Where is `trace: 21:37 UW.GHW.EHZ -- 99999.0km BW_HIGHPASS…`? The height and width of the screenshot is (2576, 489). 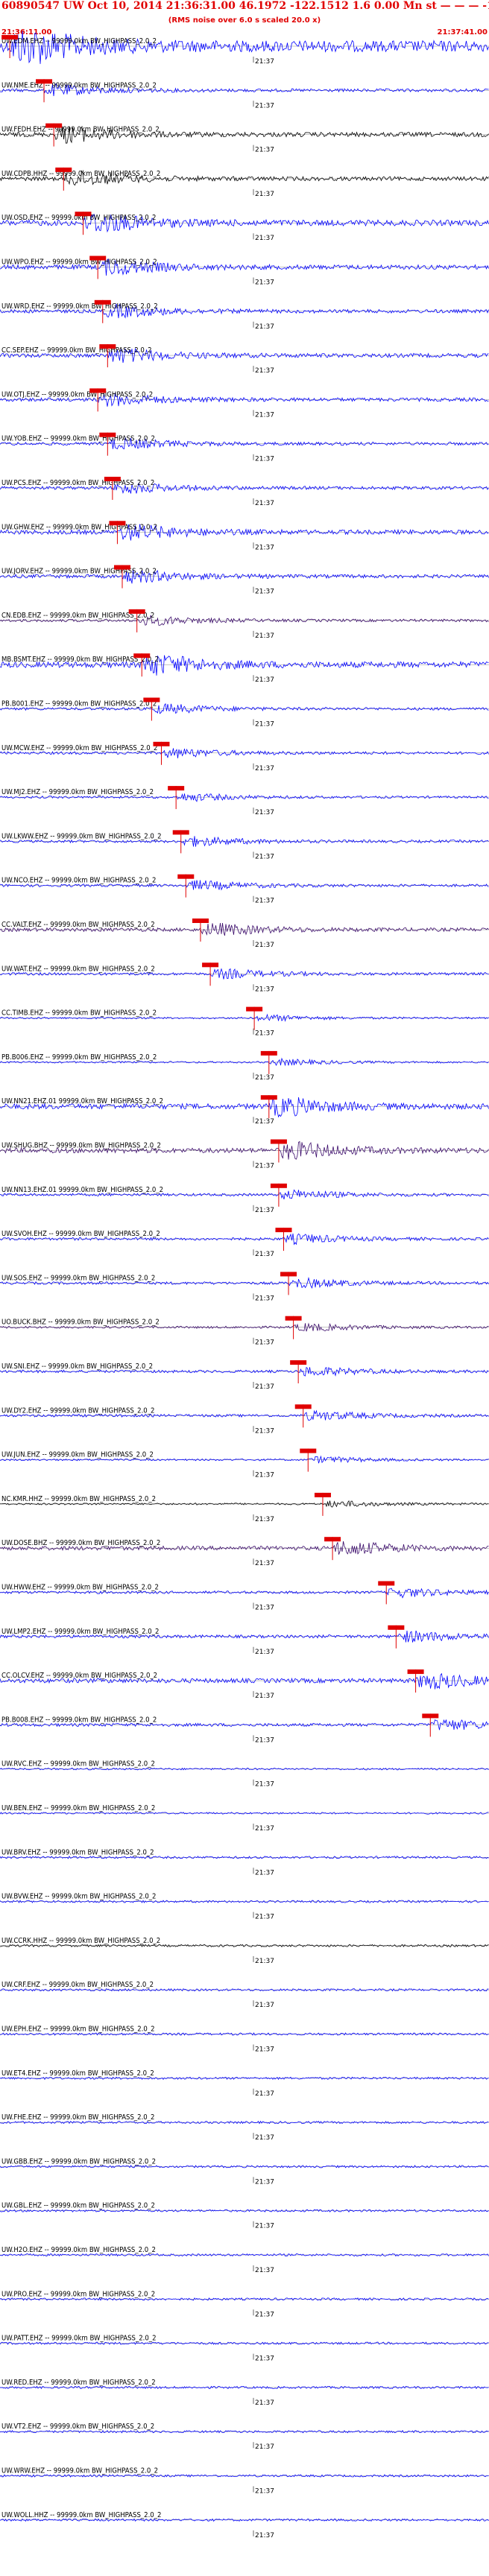 trace: 21:37 UW.GHW.EHZ -- 99999.0km BW_HIGHPASS… is located at coordinates (245, 536).